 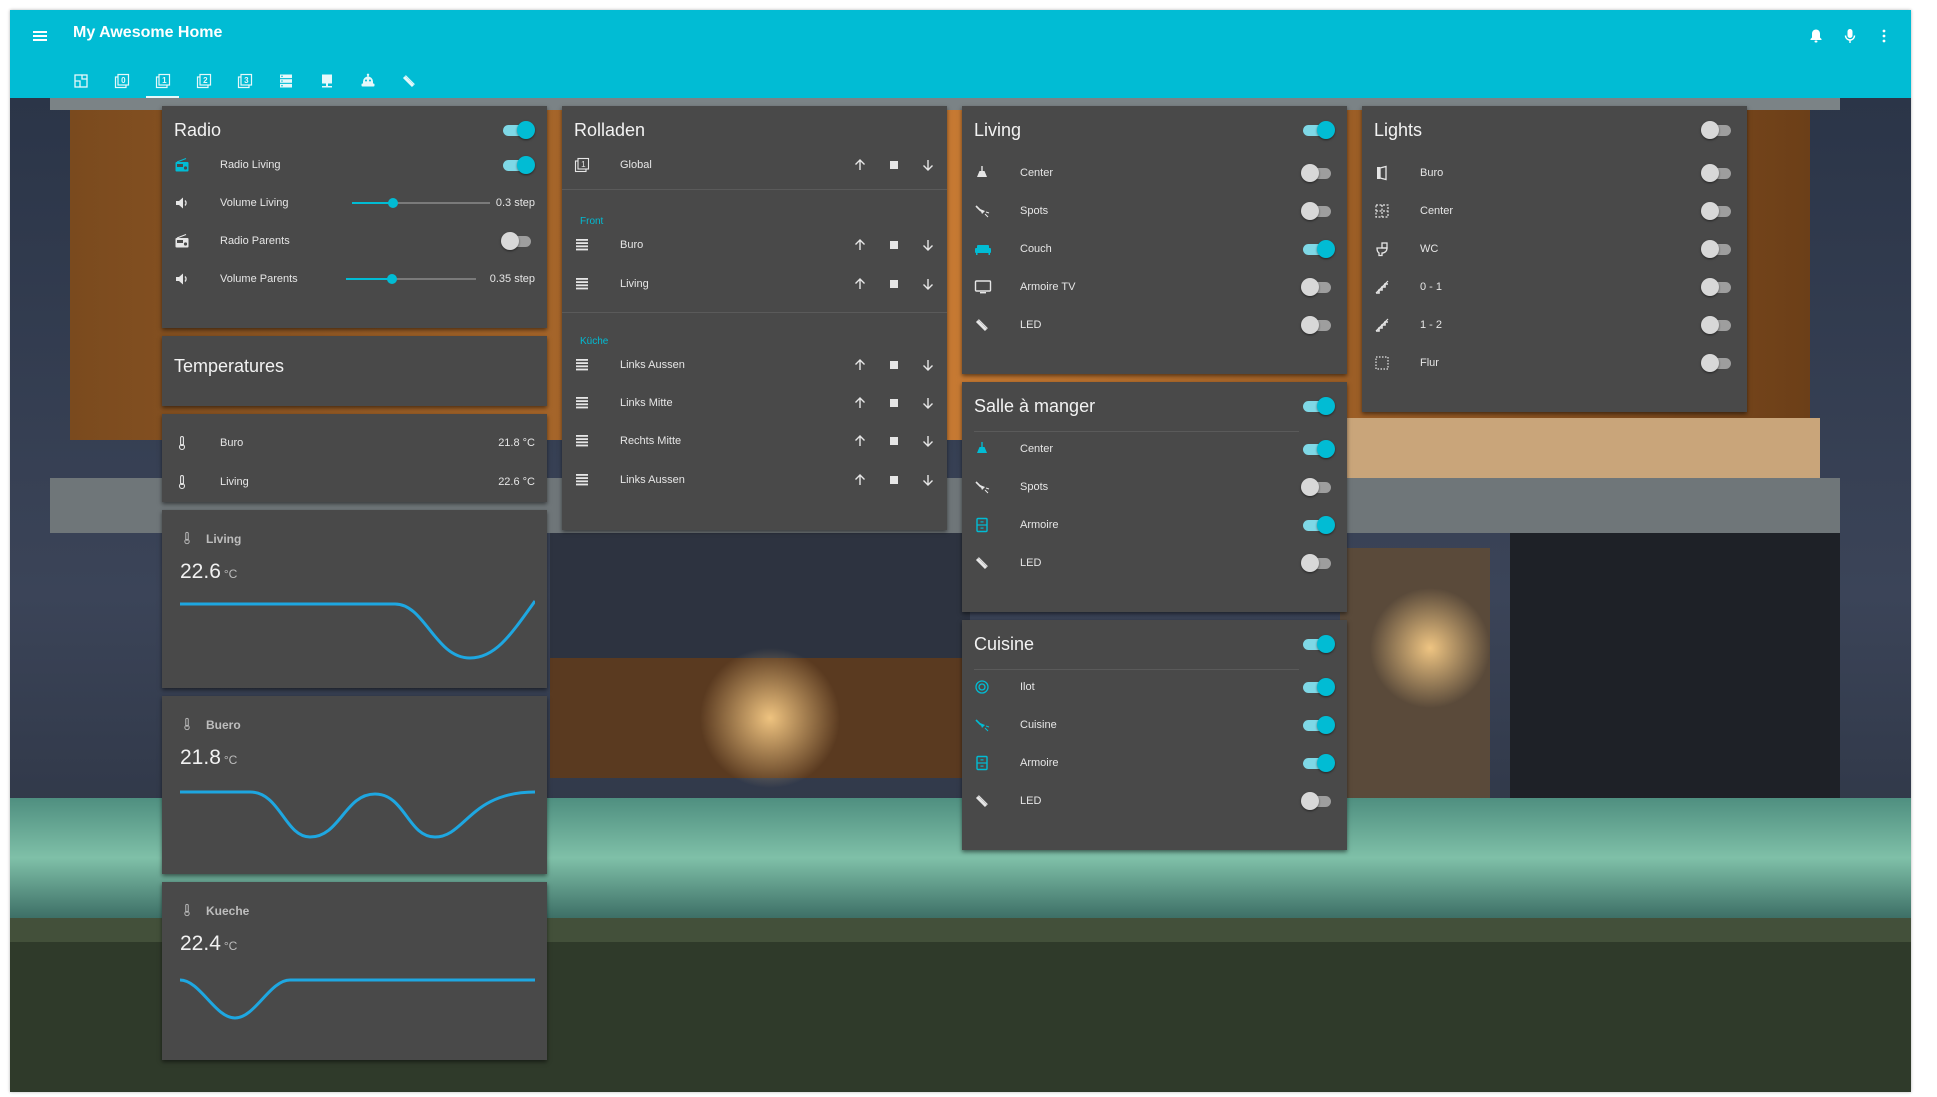 I want to click on rolladen-global-label: Global, so click(x=636, y=165).